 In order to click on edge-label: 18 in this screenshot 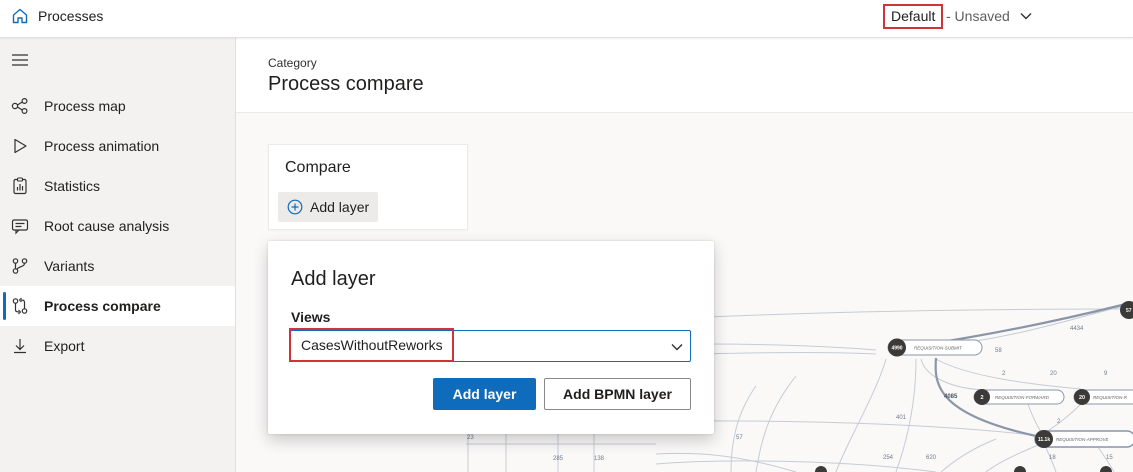, I will do `click(1052, 458)`.